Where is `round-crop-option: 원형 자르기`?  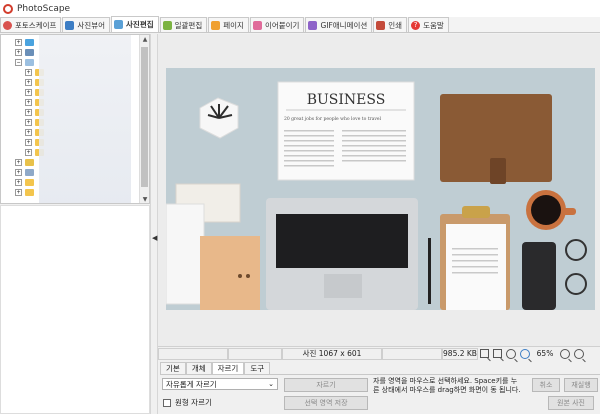 round-crop-option: 원형 자르기 is located at coordinates (187, 402).